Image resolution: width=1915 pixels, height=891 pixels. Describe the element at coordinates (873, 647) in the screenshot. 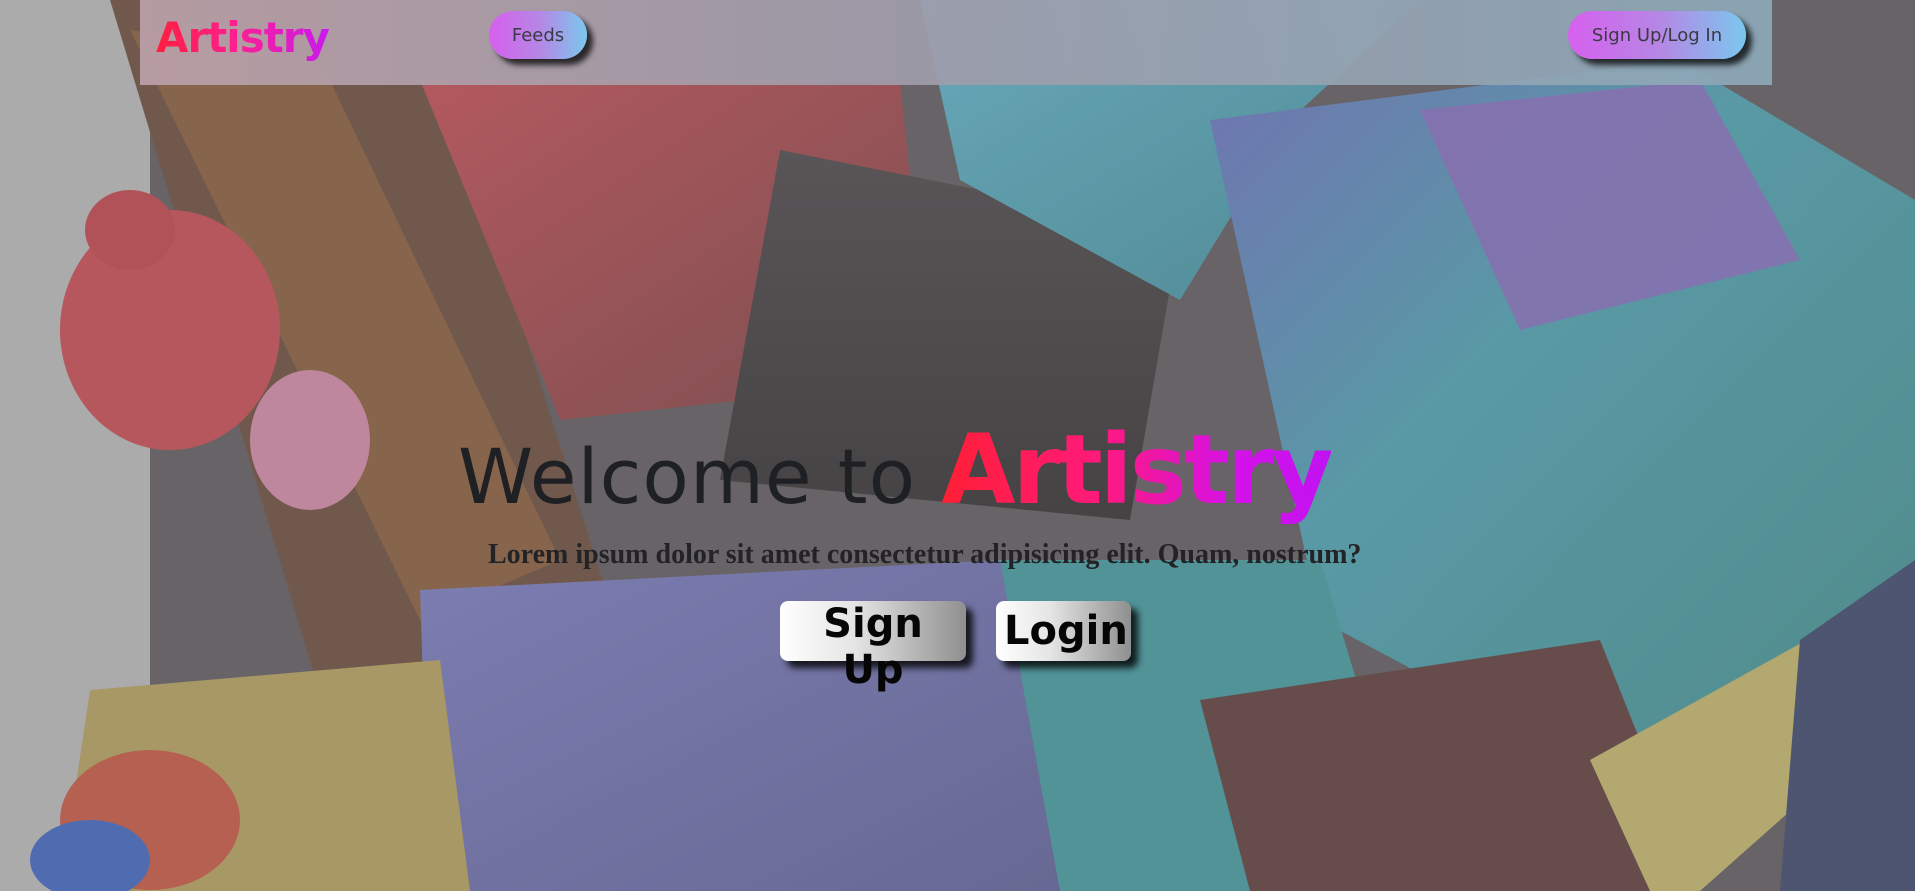

I see `signup-button: Sign Up` at that location.